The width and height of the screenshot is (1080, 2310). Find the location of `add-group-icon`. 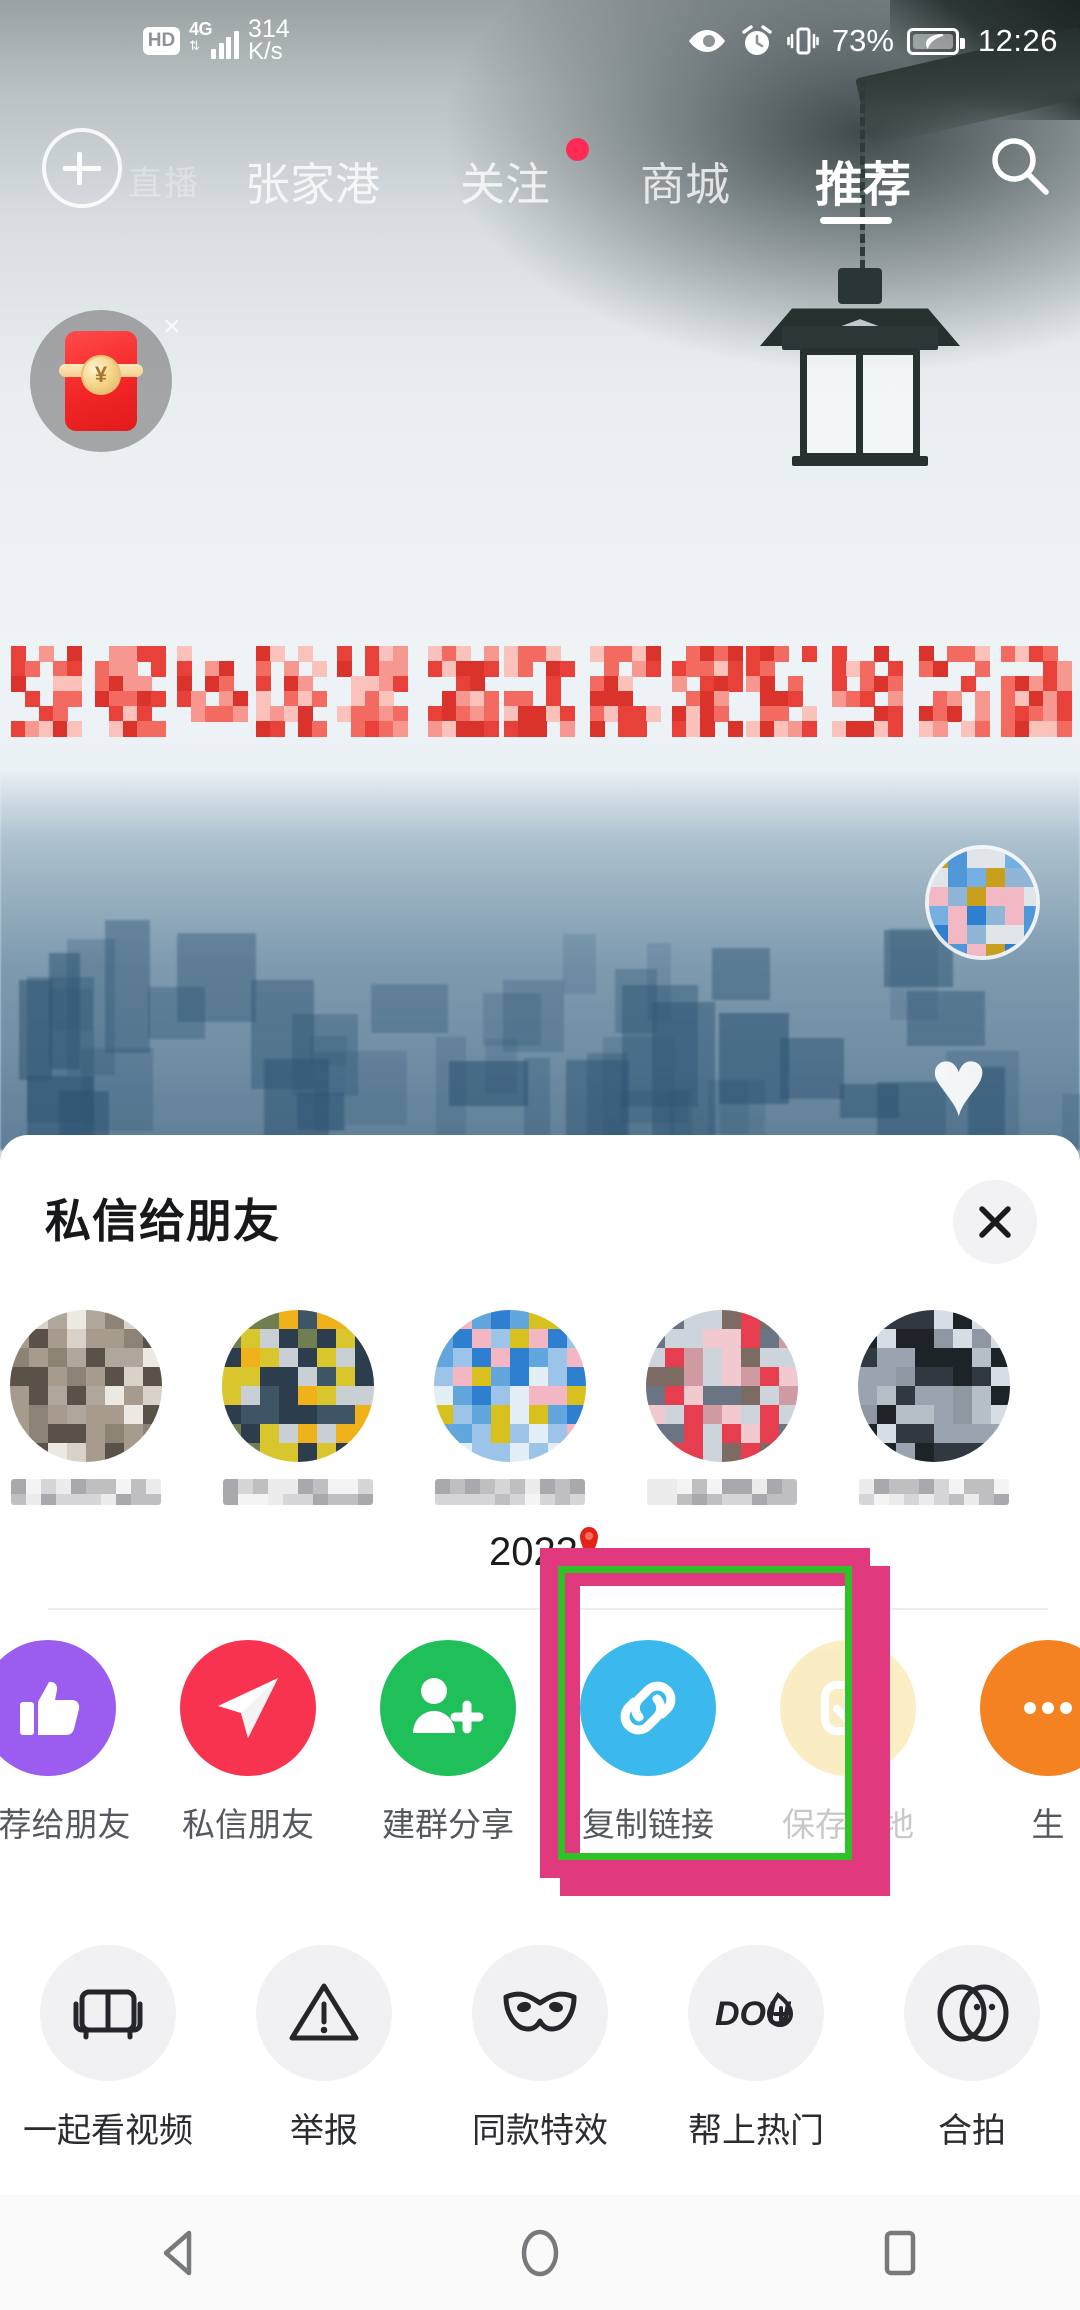

add-group-icon is located at coordinates (448, 1708).